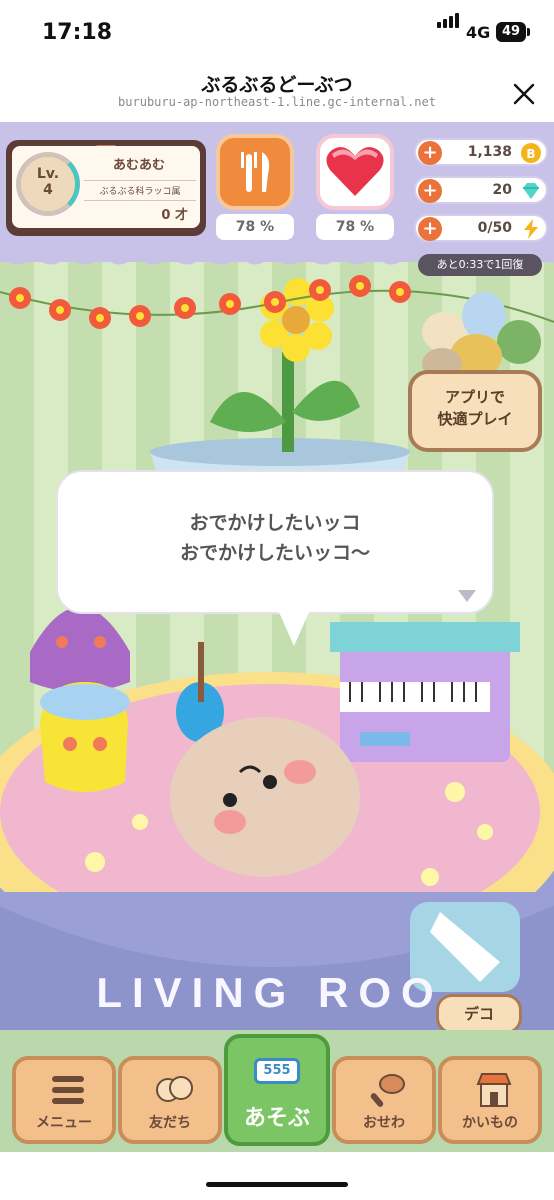  What do you see at coordinates (294, 628) in the screenshot?
I see `speech-bubble-tail` at bounding box center [294, 628].